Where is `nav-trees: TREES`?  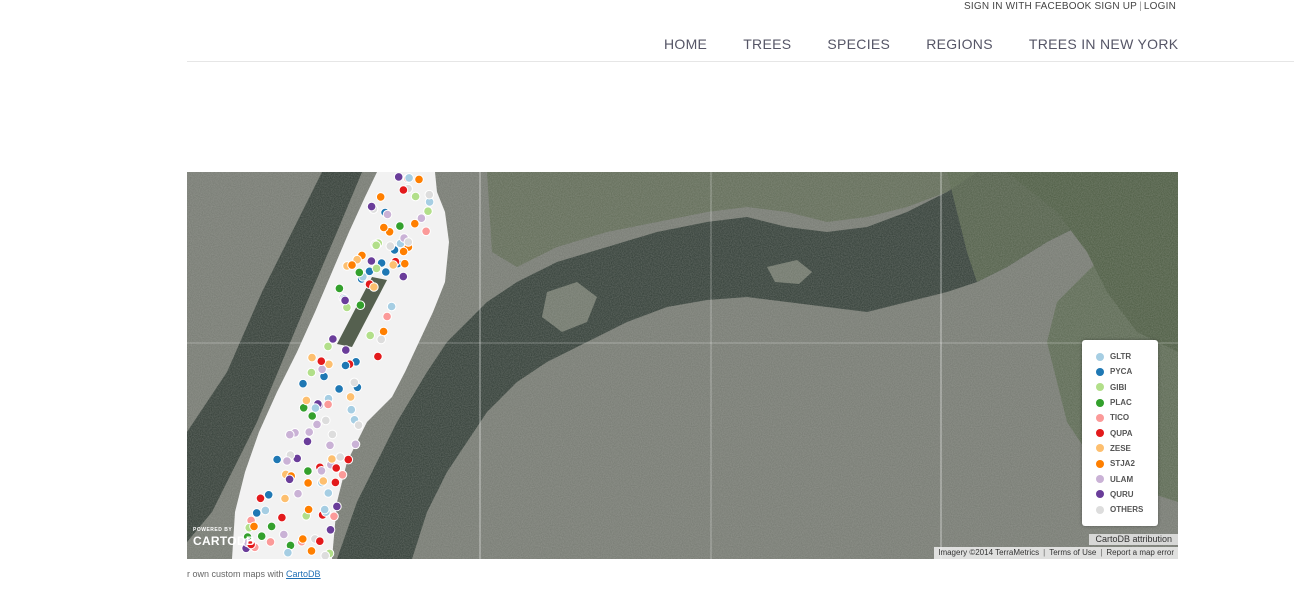 nav-trees: TREES is located at coordinates (767, 46).